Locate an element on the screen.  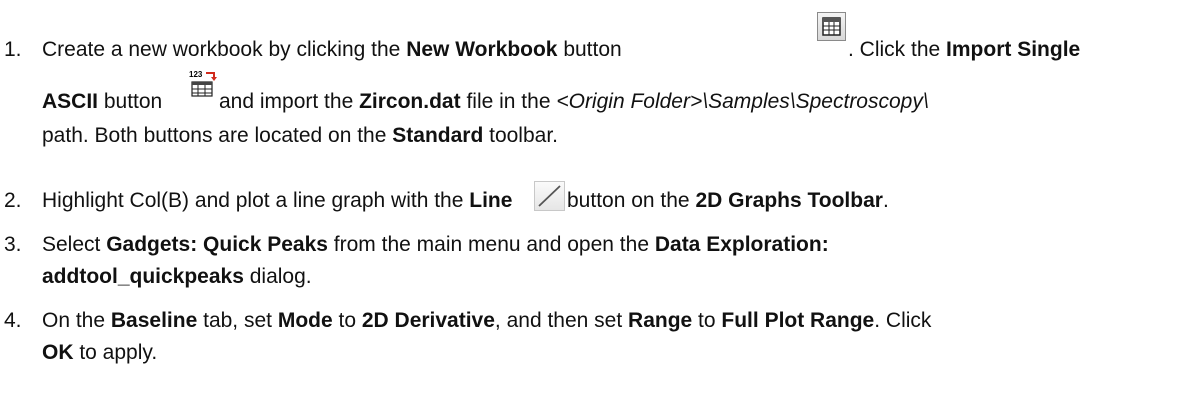
import-single-label: Import Single is located at coordinates (1013, 49).